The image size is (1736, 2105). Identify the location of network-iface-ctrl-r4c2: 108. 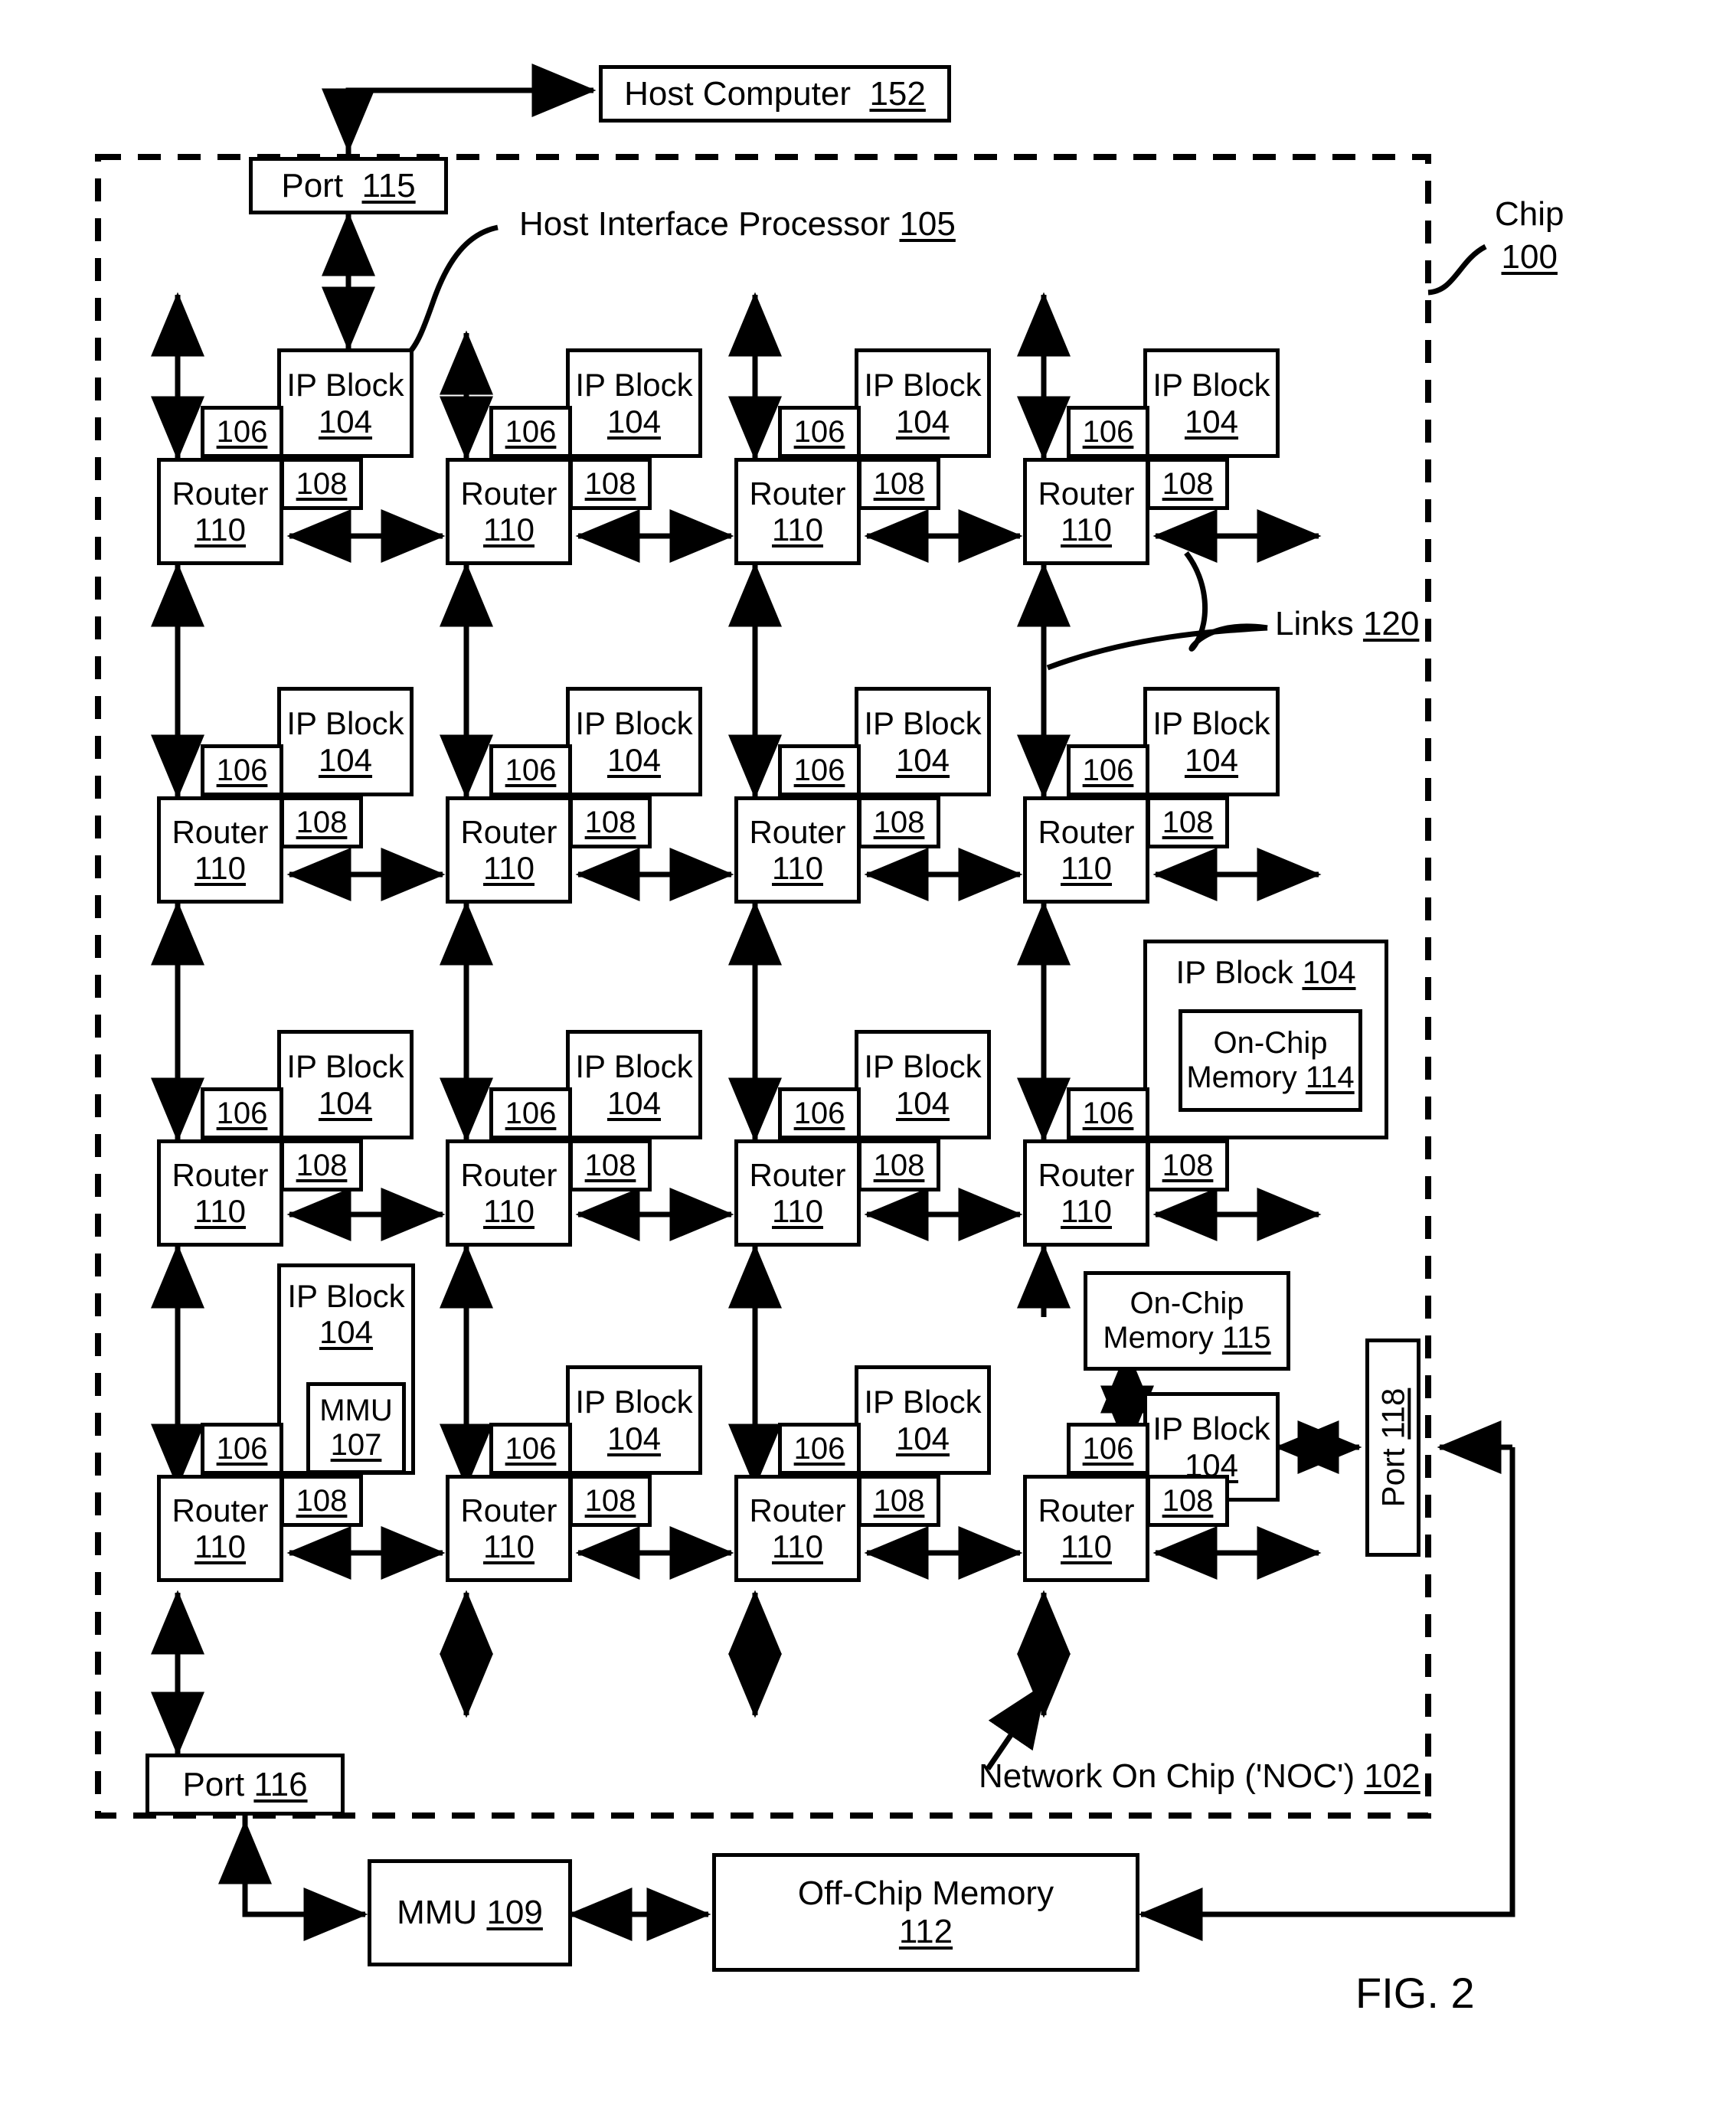
(610, 1501).